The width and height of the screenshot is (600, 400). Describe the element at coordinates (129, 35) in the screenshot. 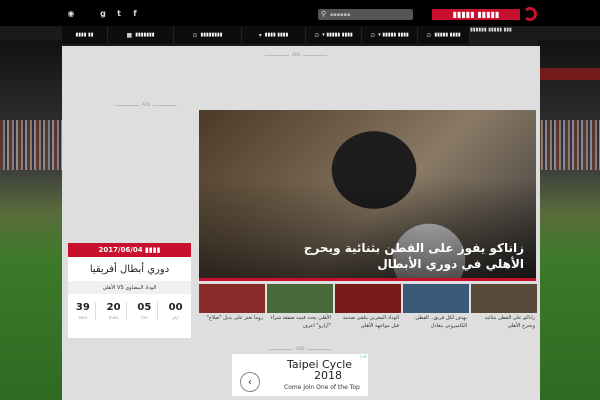

I see `video-icon: ■` at that location.